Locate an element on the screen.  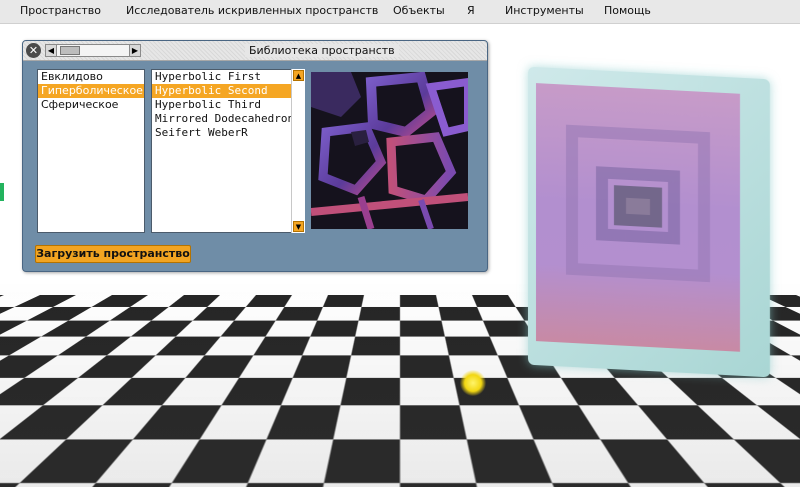
window-title: Библиотека пространств is located at coordinates (322, 50).